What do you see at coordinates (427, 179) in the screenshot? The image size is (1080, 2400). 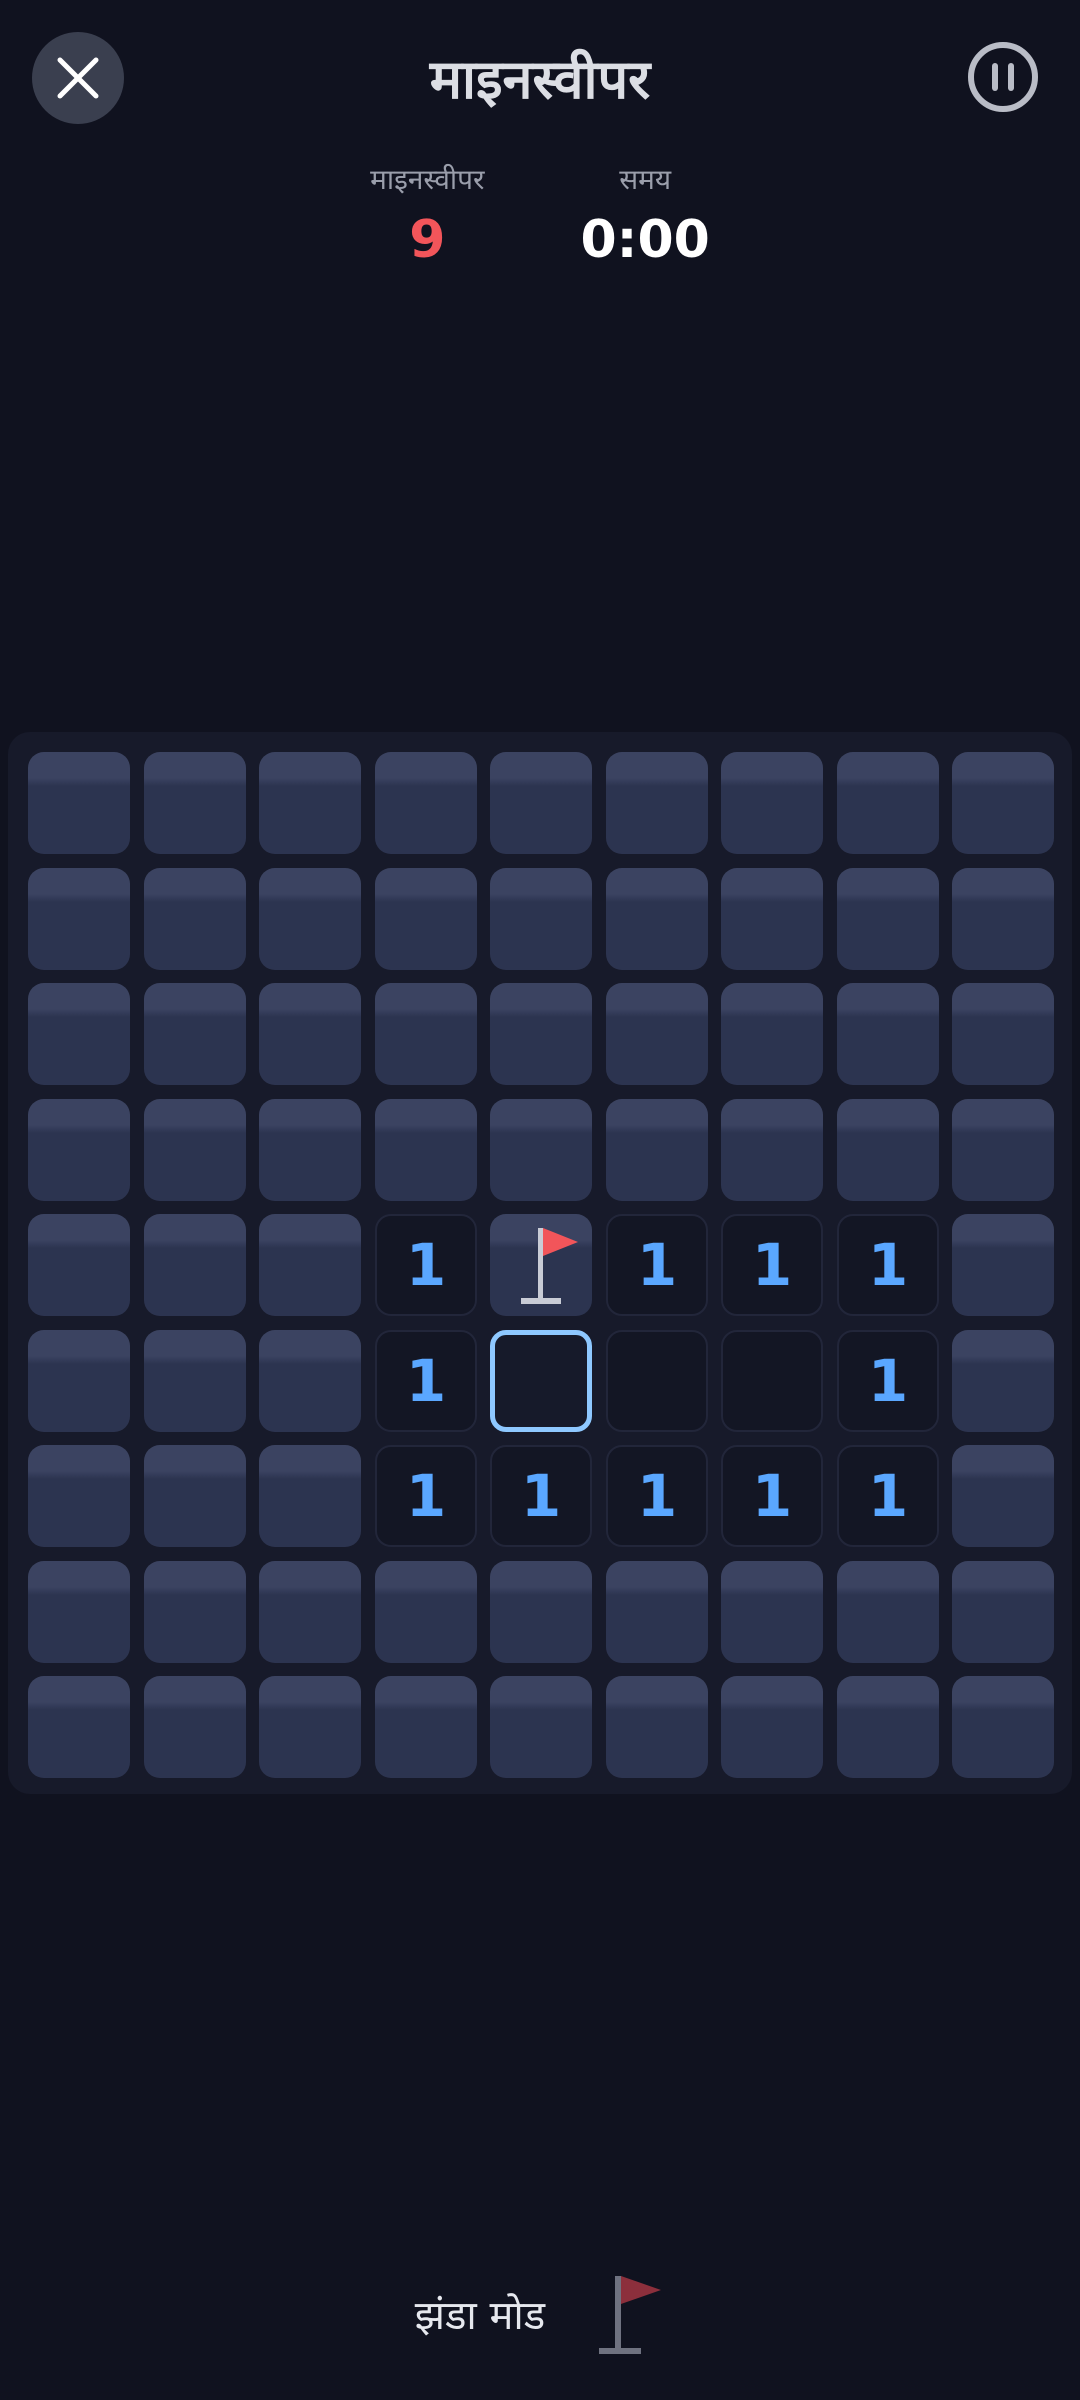 I see `mines-label: माइनस्वीपर` at bounding box center [427, 179].